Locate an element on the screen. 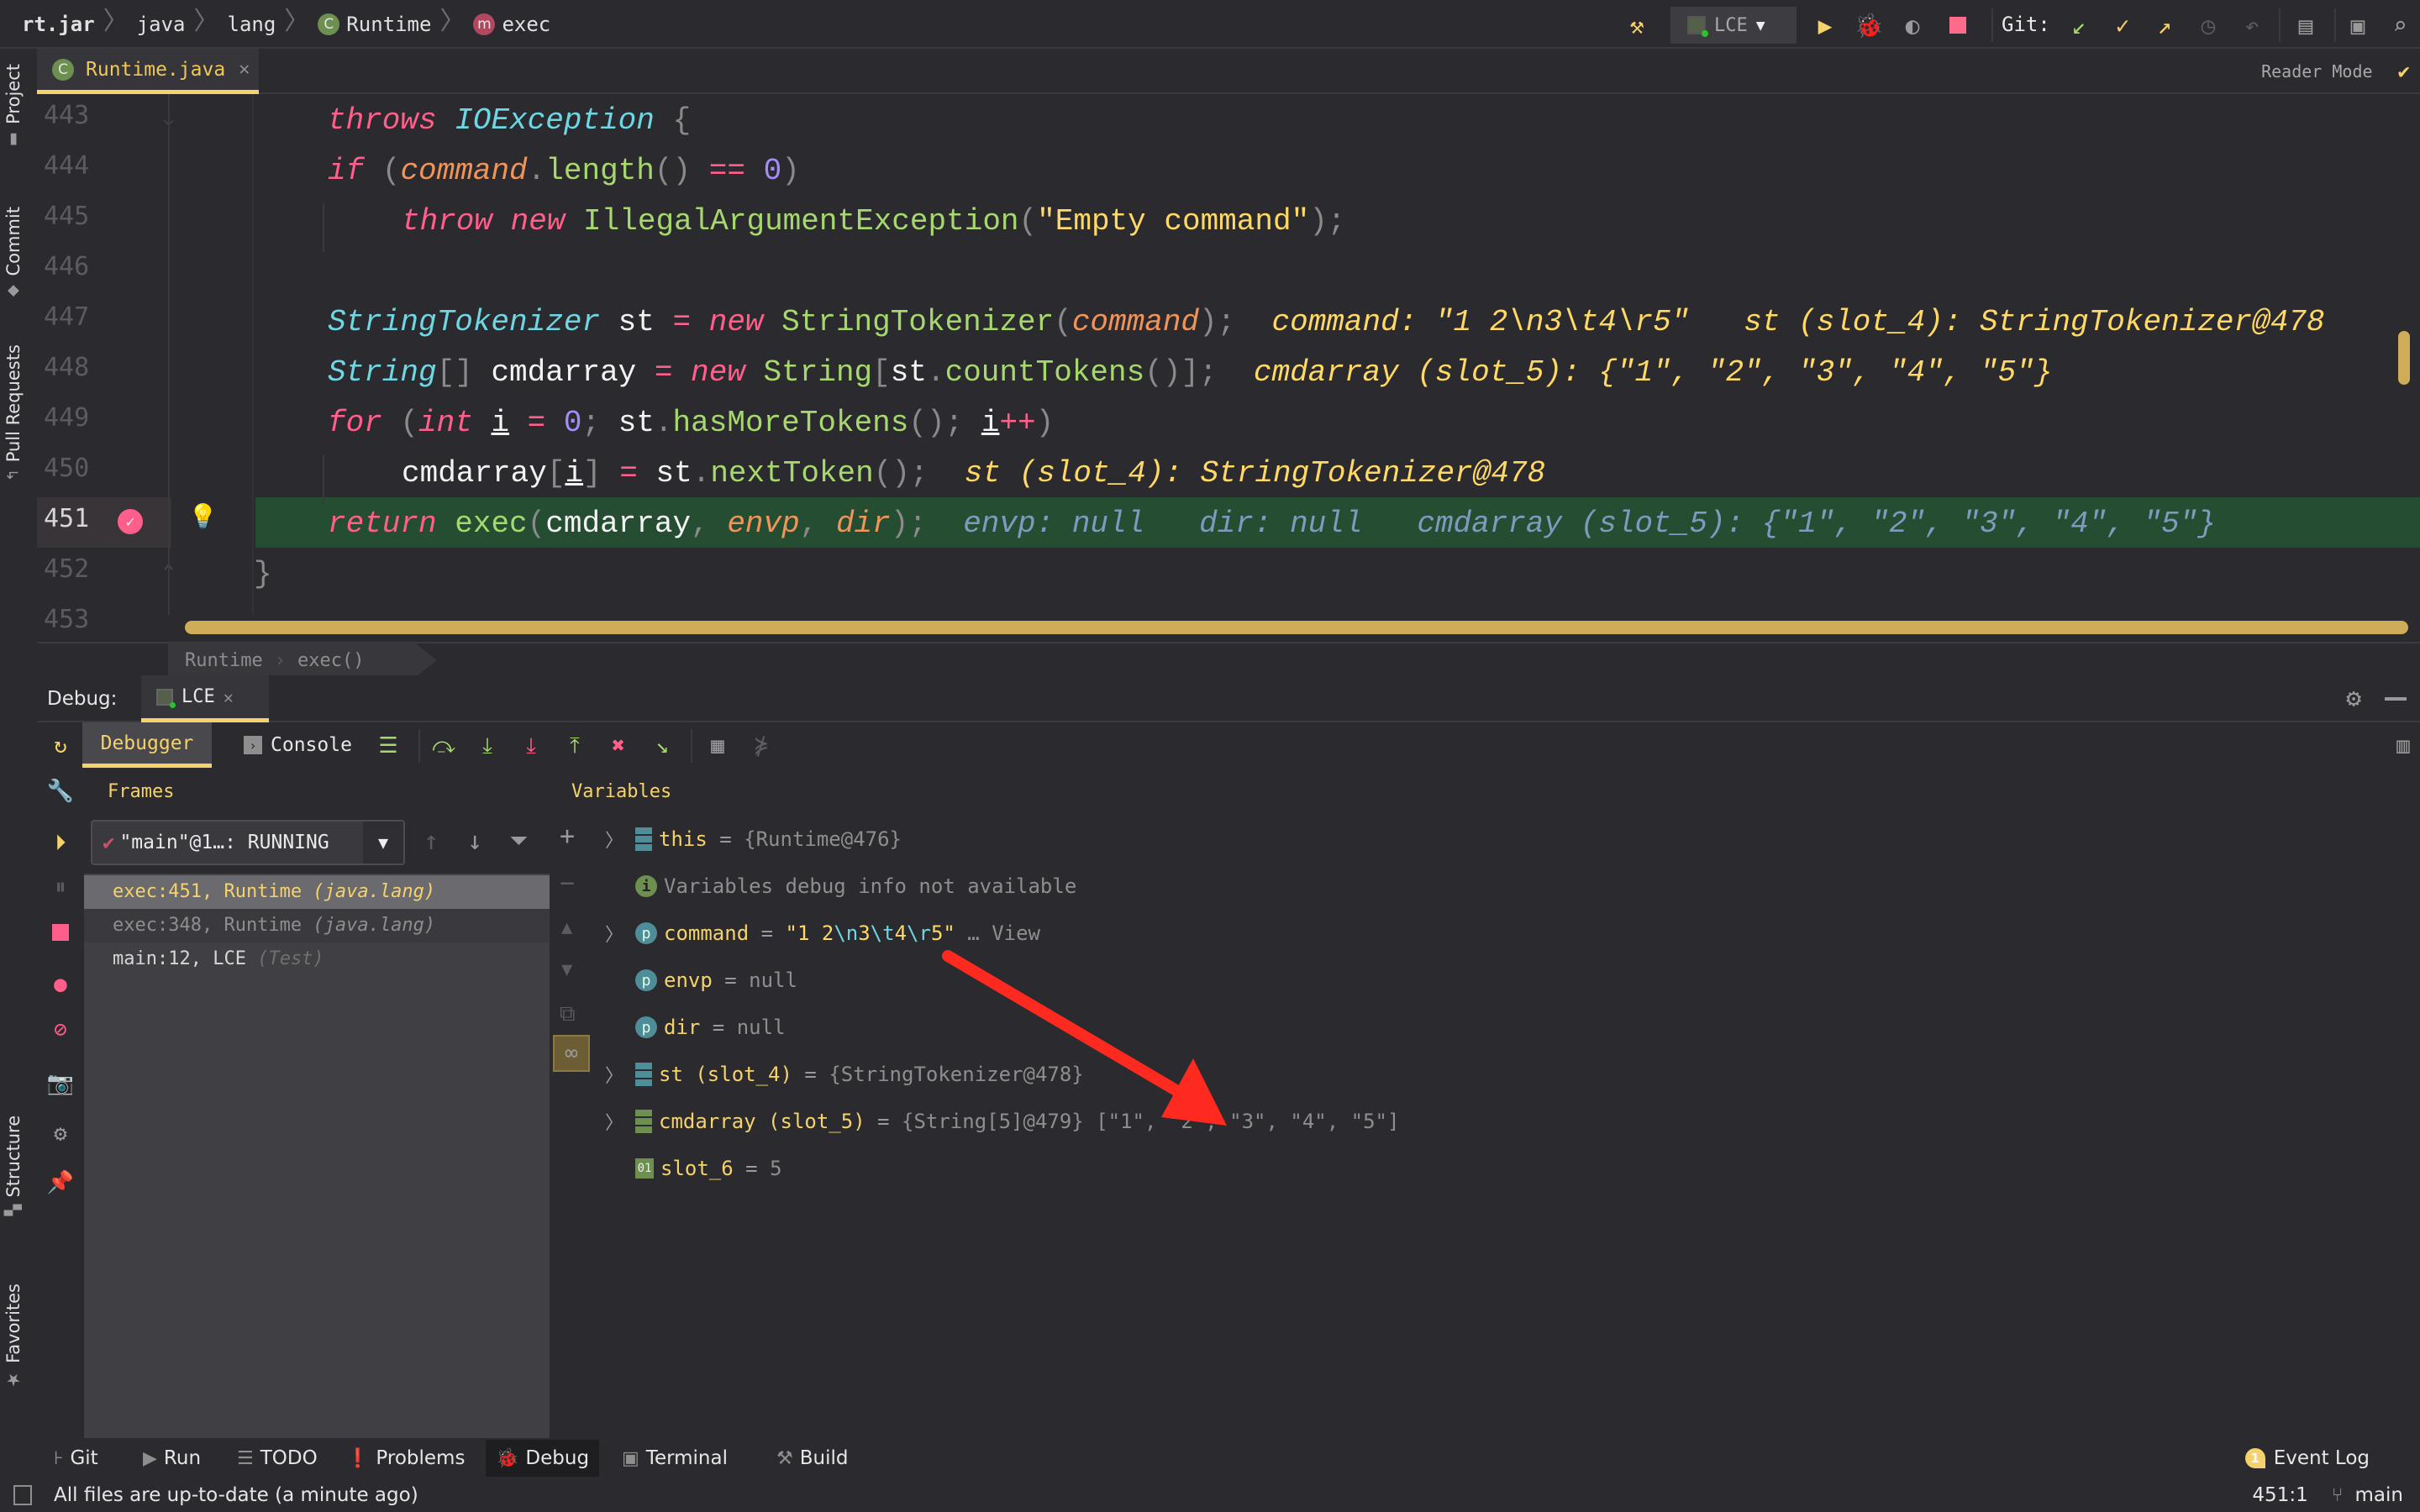 Image resolution: width=2420 pixels, height=1512 pixels. resume-program-icon: ⏵ is located at coordinates (60, 843).